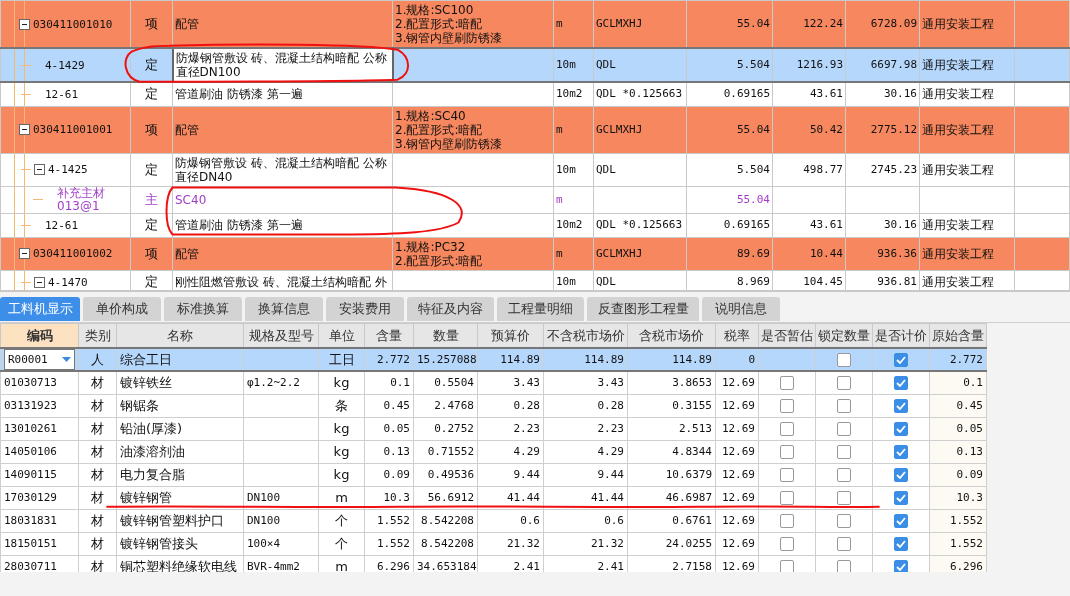 This screenshot has height=596, width=1070. I want to click on table-cell: 镀锌铁丝, so click(146, 382).